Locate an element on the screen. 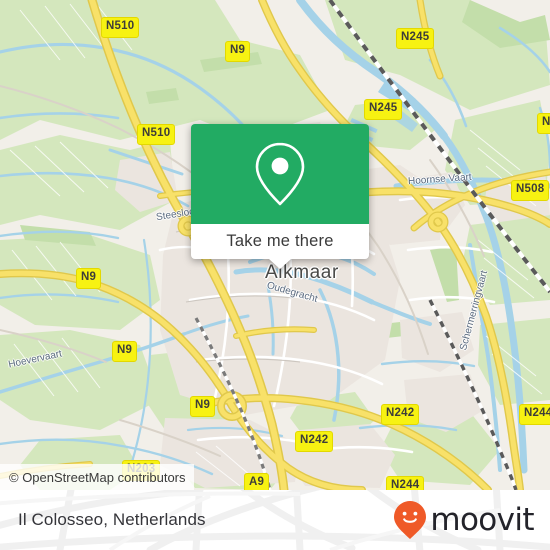 This screenshot has height=550, width=550. take-me-there-label: Take me there is located at coordinates (280, 241).